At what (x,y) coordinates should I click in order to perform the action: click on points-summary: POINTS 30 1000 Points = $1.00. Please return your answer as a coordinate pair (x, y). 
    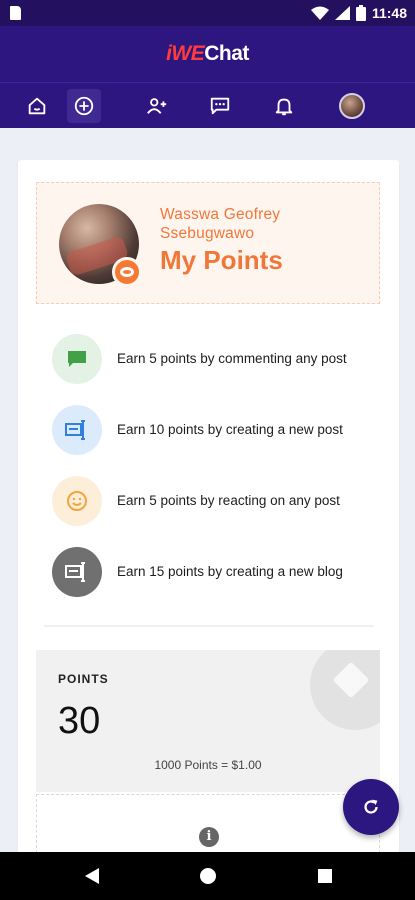
    Looking at the image, I should click on (208, 721).